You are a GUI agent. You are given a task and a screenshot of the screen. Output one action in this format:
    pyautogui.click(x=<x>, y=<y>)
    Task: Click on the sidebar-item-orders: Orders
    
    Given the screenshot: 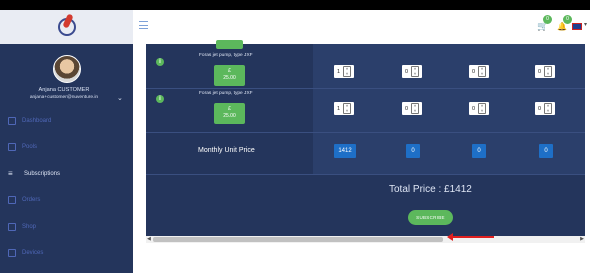 What is the action you would take?
    pyautogui.click(x=24, y=200)
    